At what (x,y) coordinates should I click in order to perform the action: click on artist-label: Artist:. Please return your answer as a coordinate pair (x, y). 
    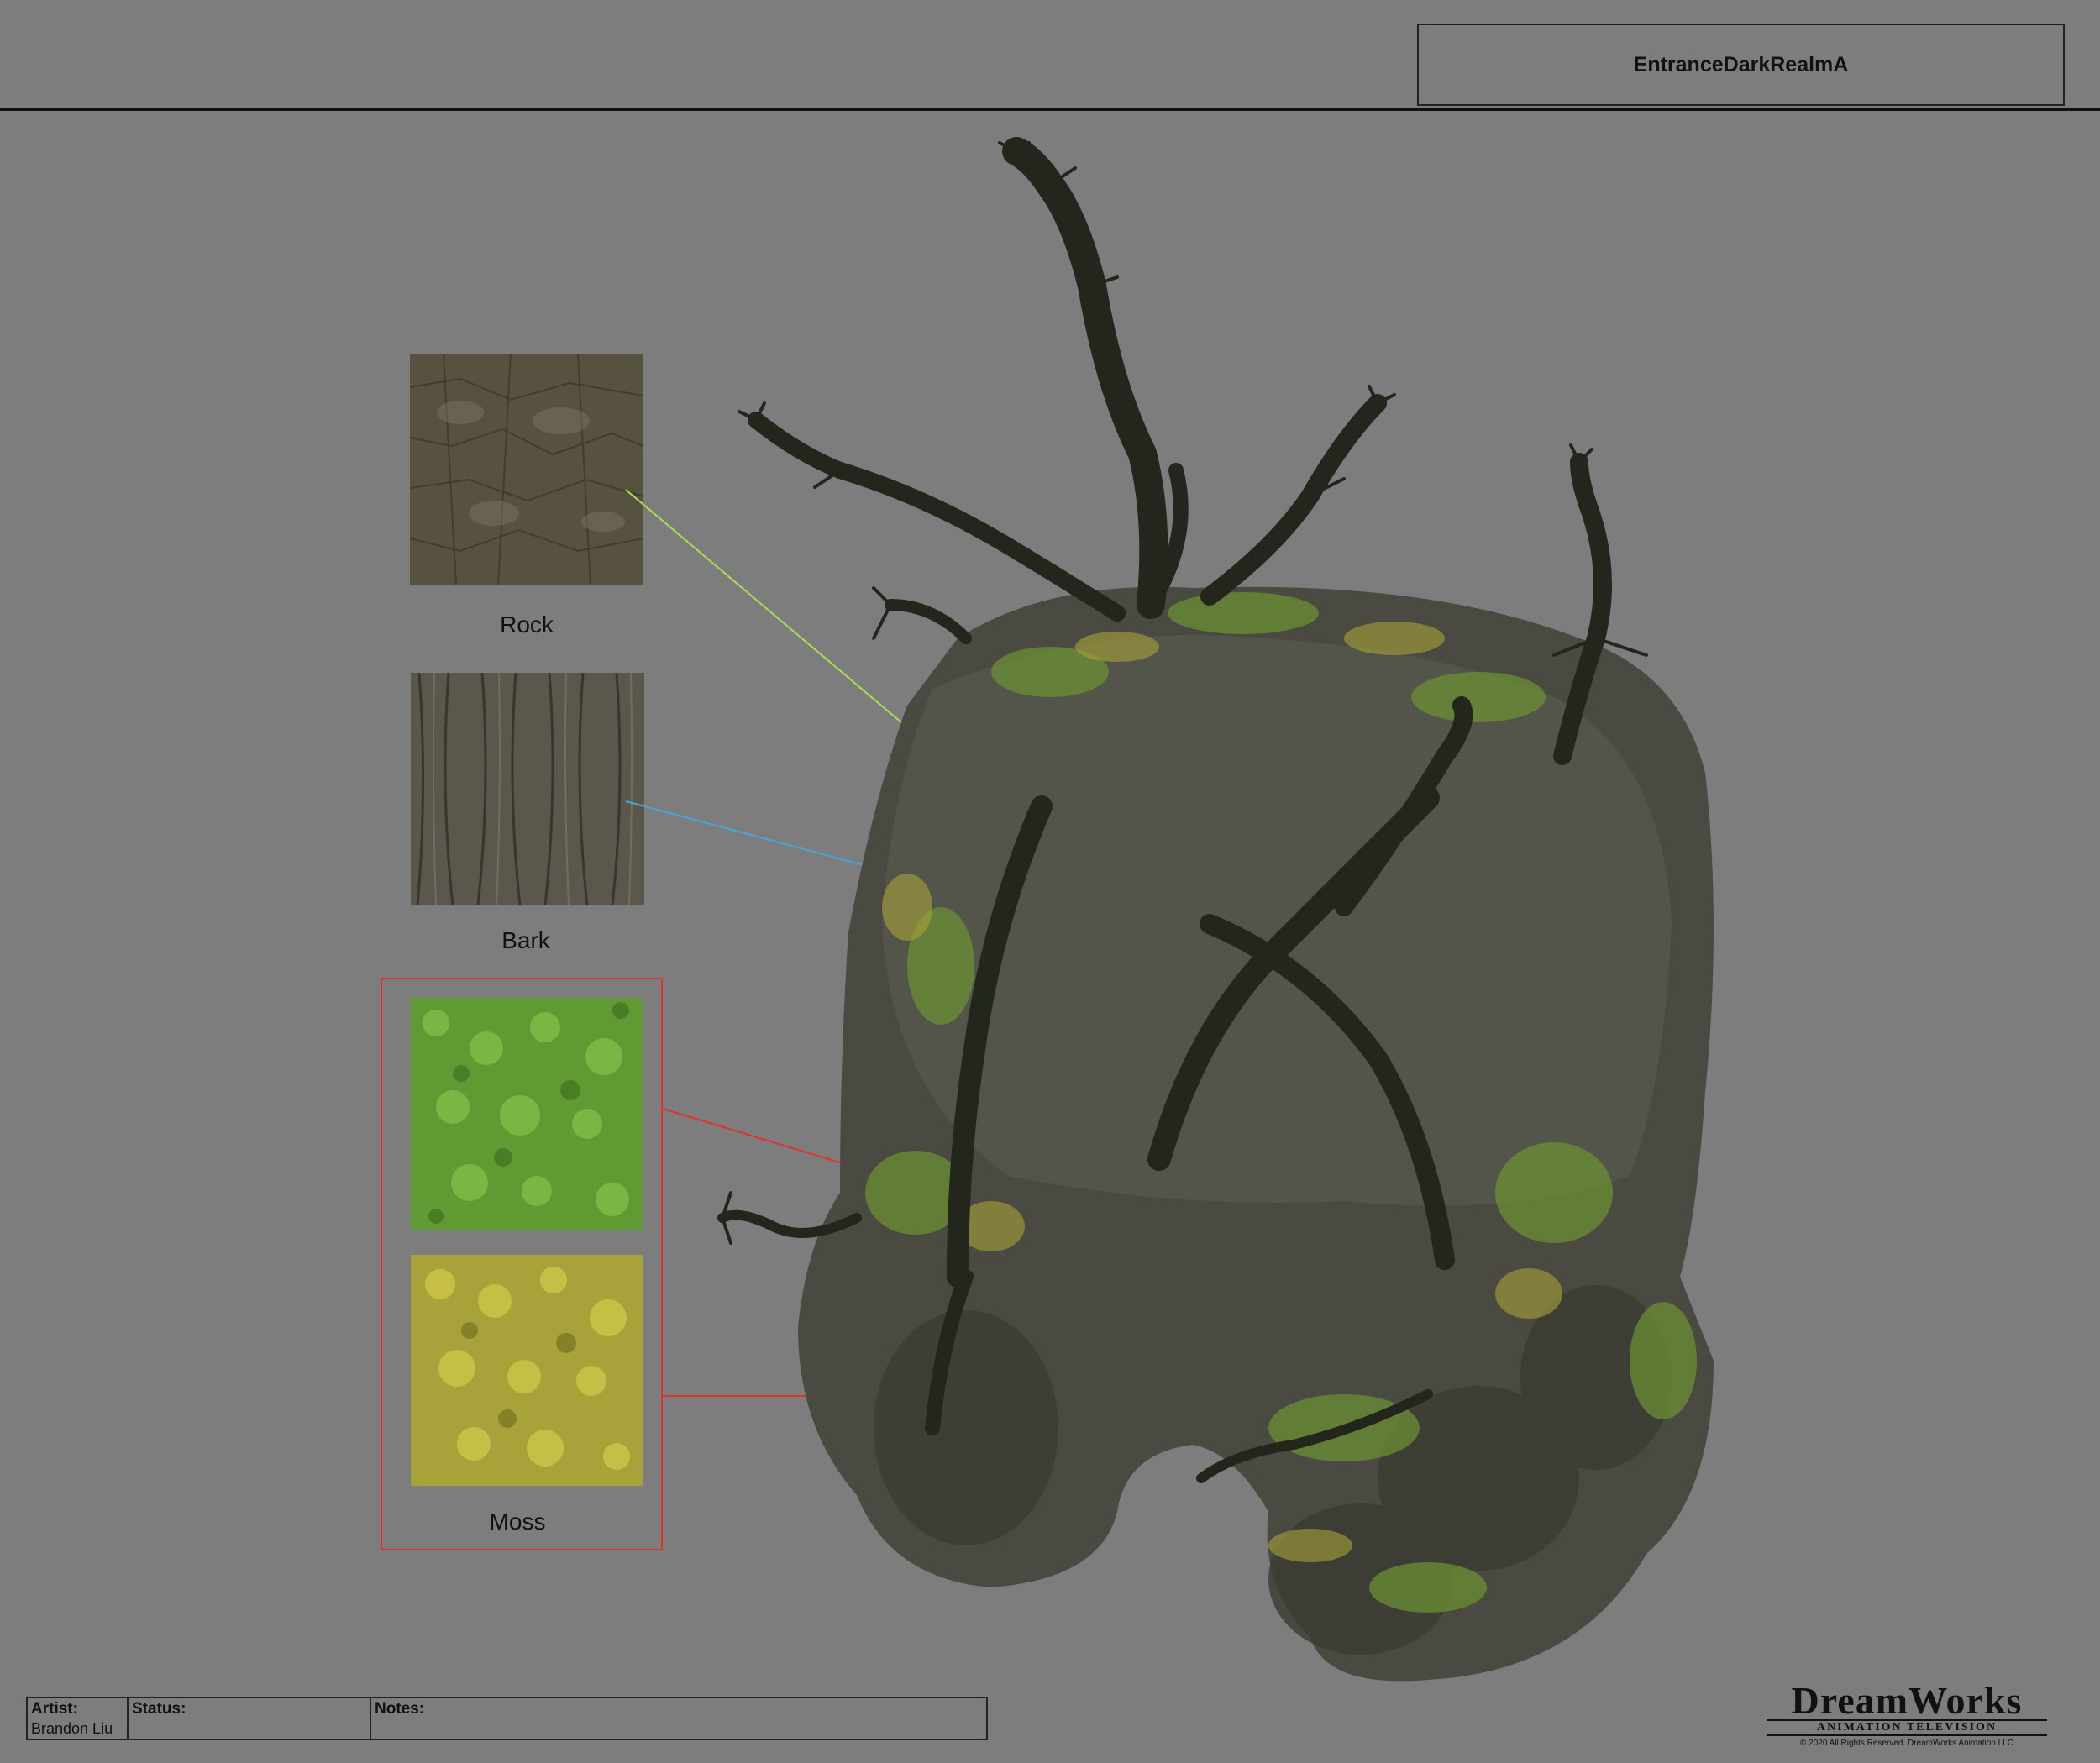
    Looking at the image, I should click on (54, 1709).